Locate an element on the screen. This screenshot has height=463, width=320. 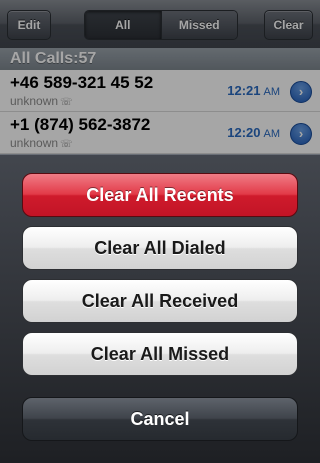
clear-all-dialed-button: Clear All Dialed is located at coordinates (160, 248).